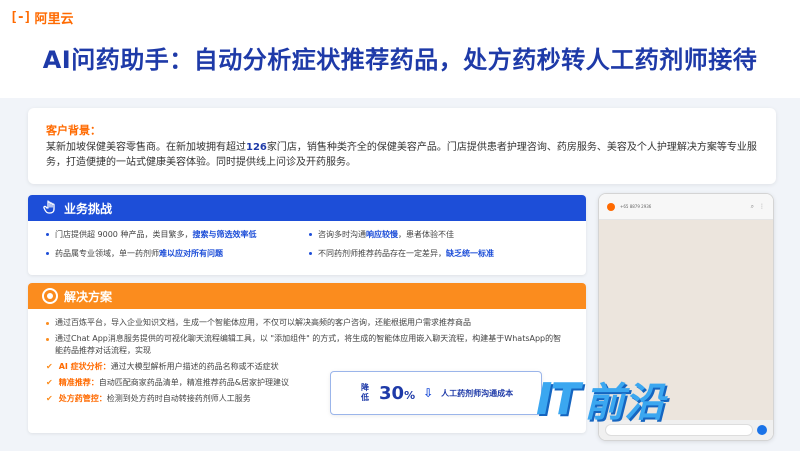 This screenshot has height=451, width=800. I want to click on contact-number: +65 8879 2936, so click(636, 206).